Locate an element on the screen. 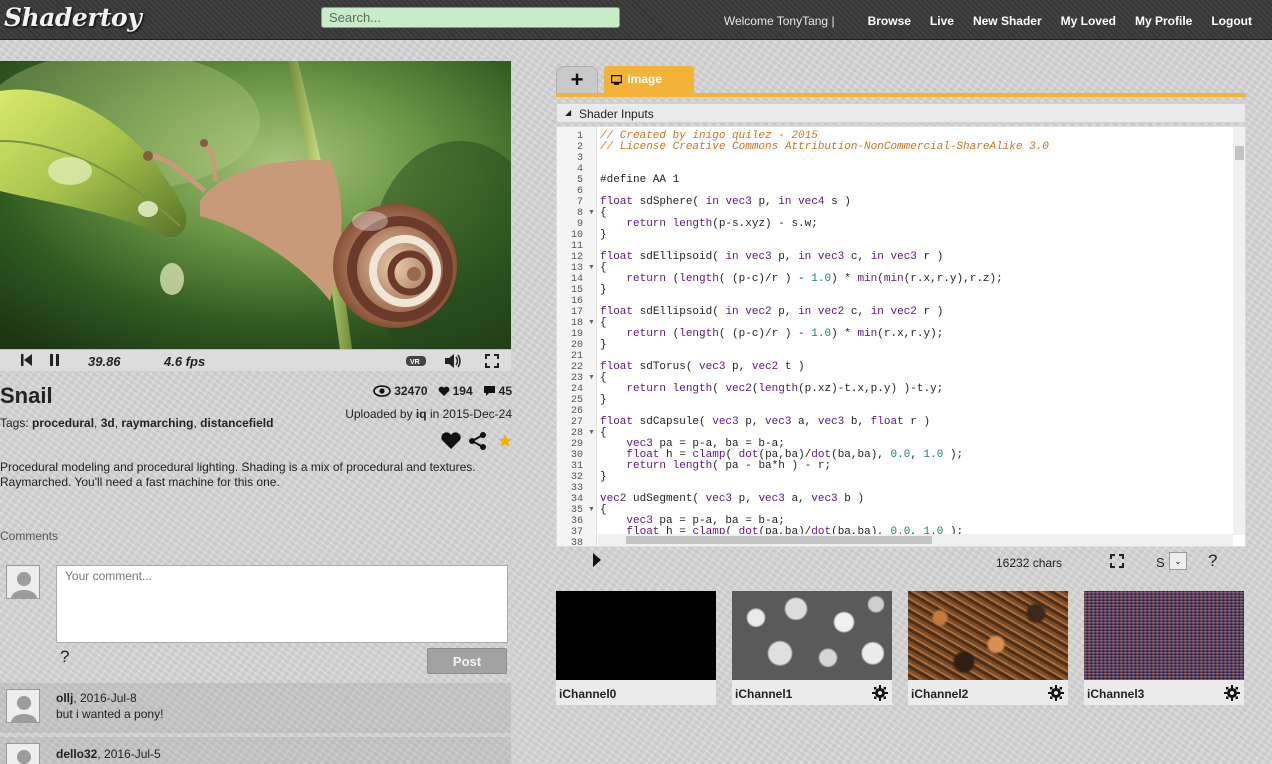 Image resolution: width=1272 pixels, height=764 pixels. font-size-dropdown: ⌄ is located at coordinates (1178, 561).